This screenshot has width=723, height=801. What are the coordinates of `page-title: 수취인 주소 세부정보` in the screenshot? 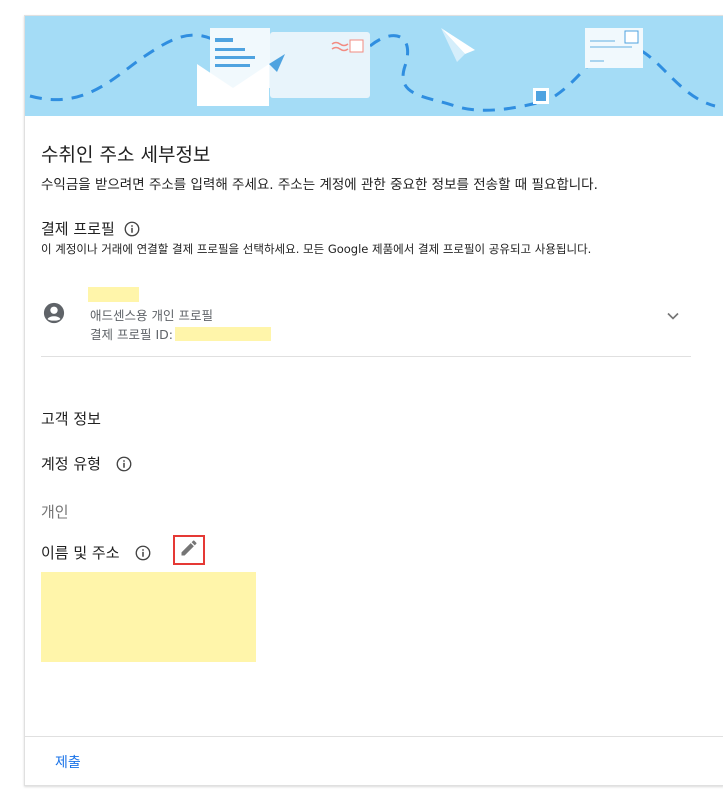 It's located at (126, 155).